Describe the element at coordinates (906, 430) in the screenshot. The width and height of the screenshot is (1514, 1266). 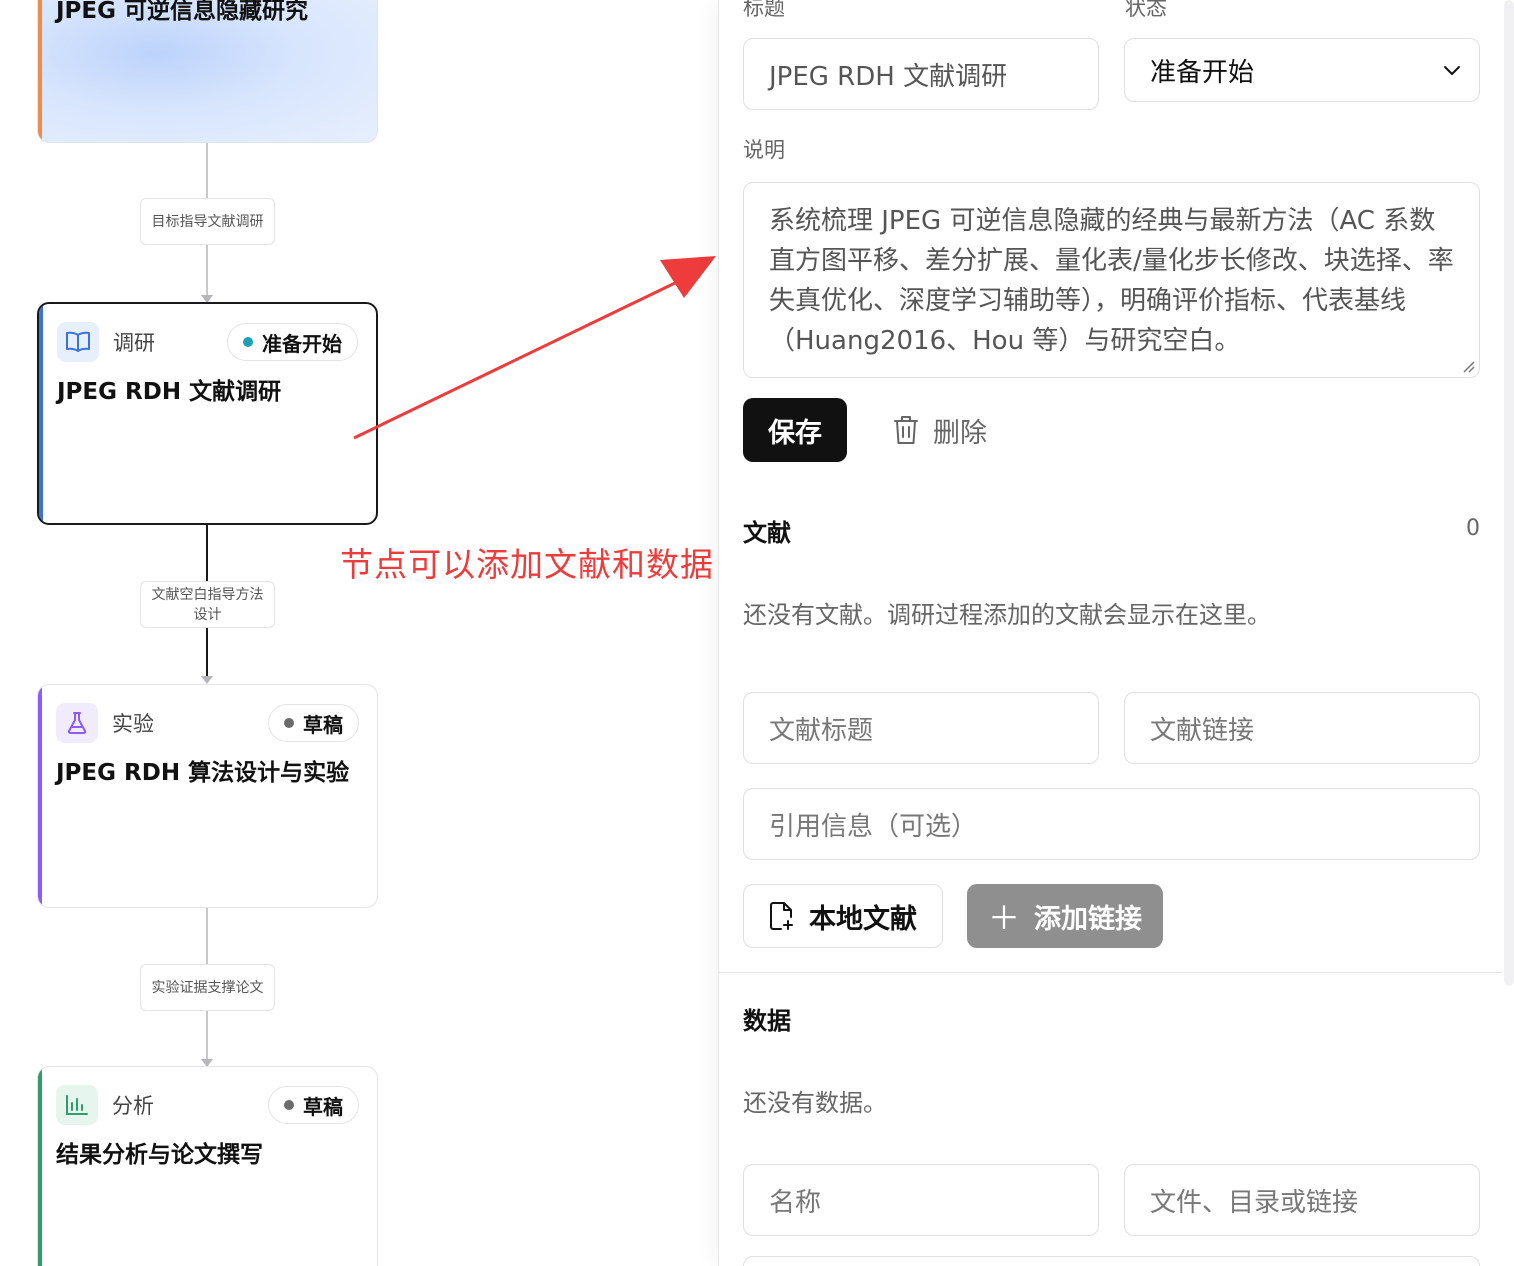
I see `trash-icon` at that location.